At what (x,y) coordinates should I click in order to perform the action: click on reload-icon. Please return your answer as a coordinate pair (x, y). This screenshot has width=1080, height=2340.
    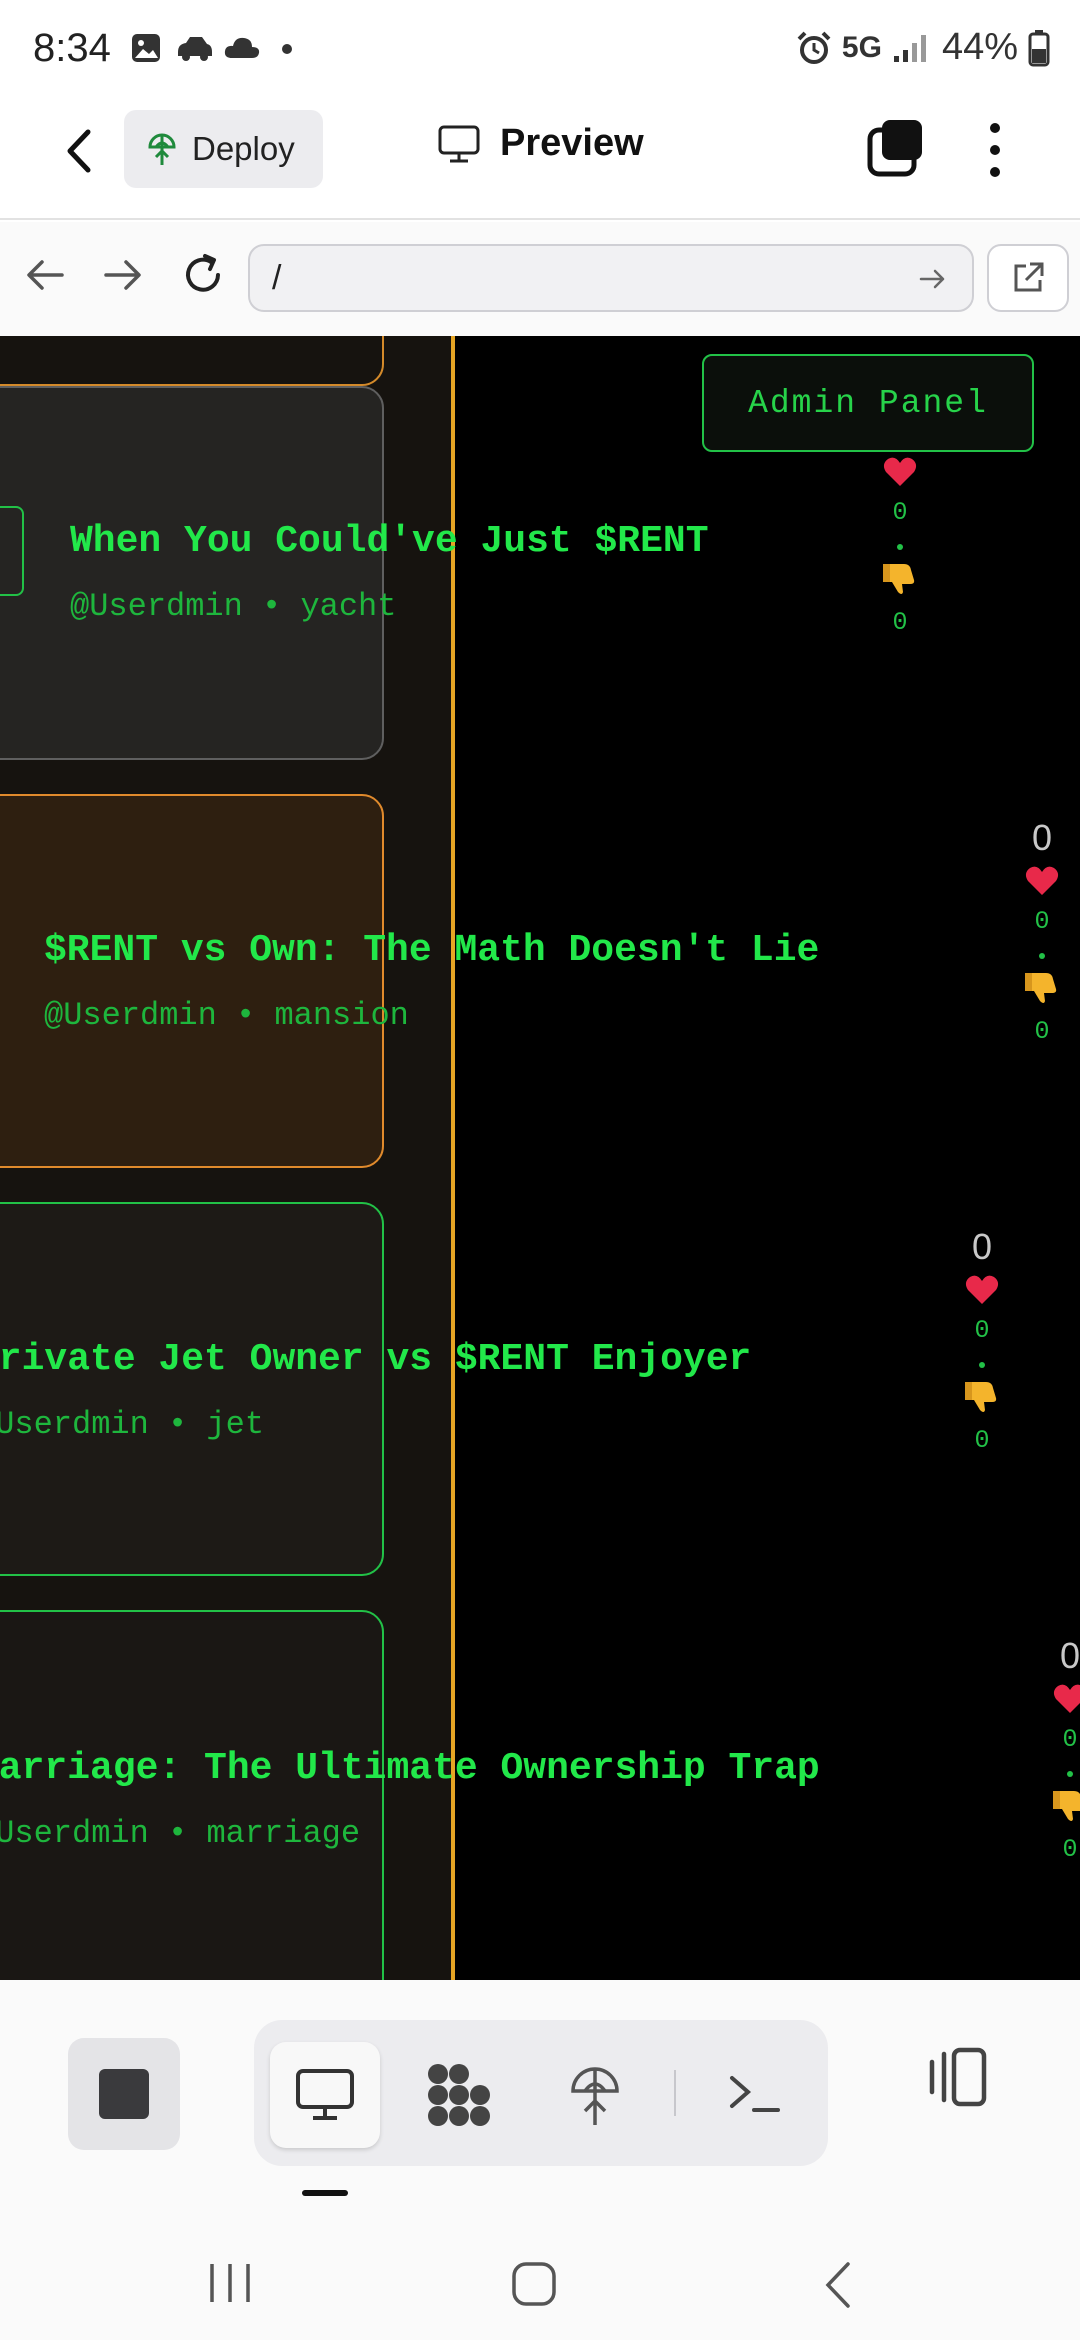
    Looking at the image, I should click on (203, 275).